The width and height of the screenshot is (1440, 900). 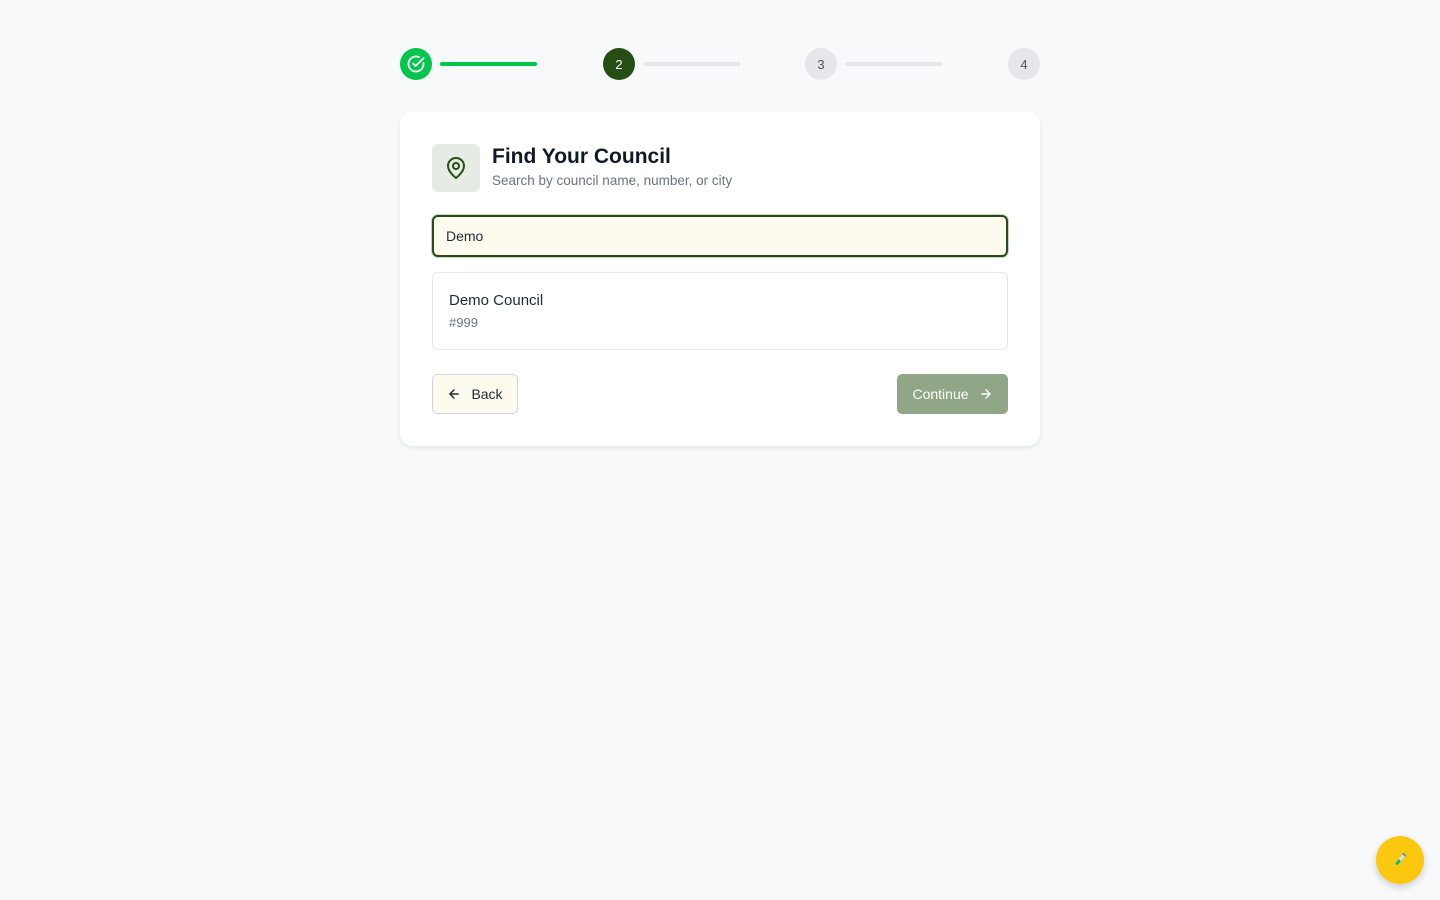 What do you see at coordinates (940, 394) in the screenshot?
I see `continue-button-label: Continue` at bounding box center [940, 394].